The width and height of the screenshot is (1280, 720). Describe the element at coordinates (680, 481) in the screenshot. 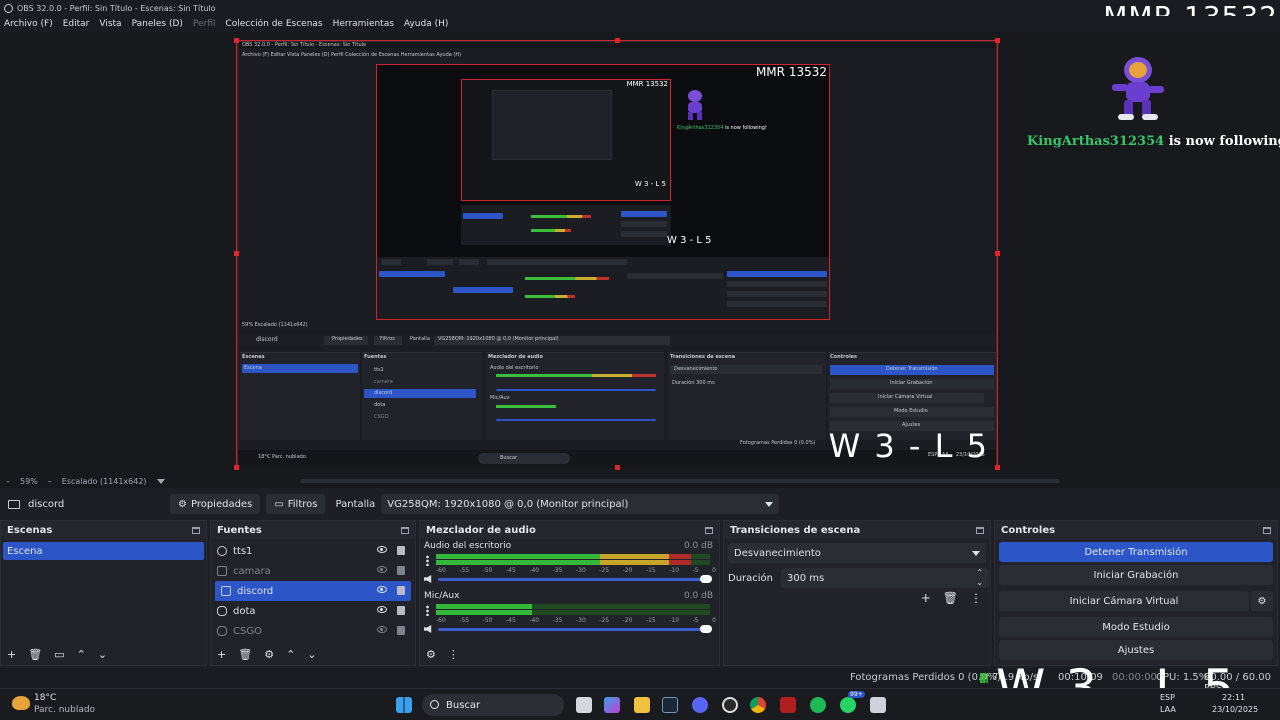

I see `preview-horizontal-scrollbar` at that location.